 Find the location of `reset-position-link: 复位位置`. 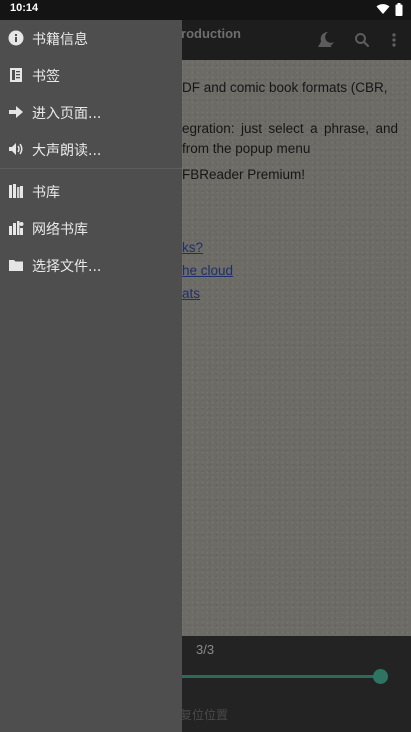

reset-position-link: 复位位置 is located at coordinates (204, 714).